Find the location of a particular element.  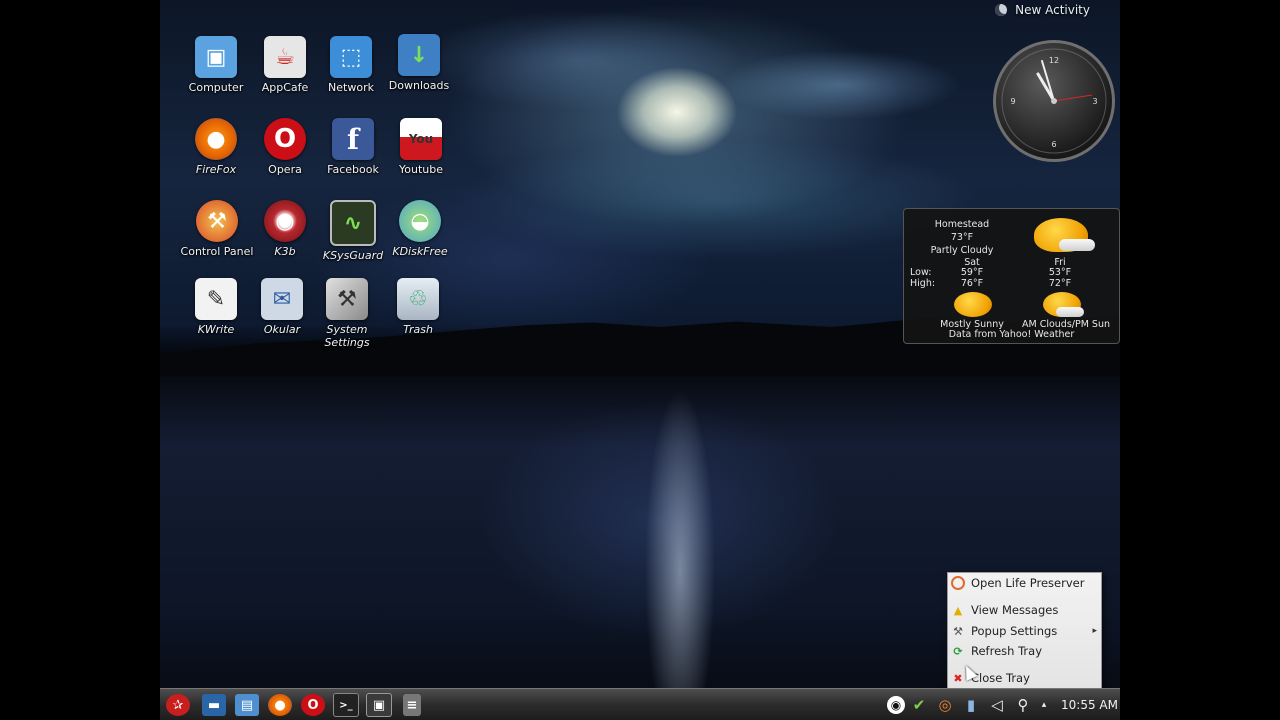

update-icon: ✔ is located at coordinates (919, 705).